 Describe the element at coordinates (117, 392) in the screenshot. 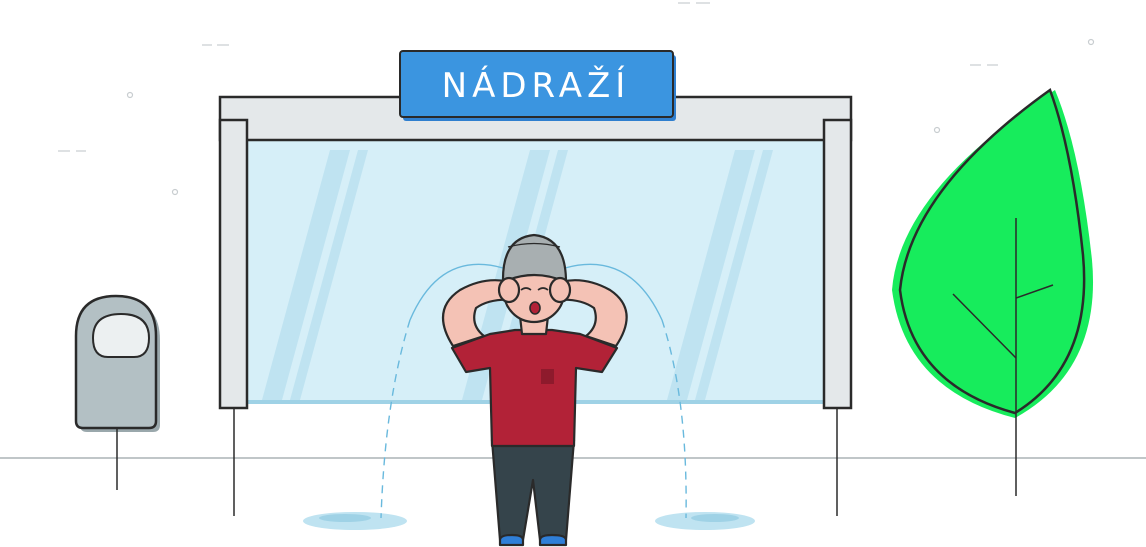

I see `trash-bin-icon` at that location.